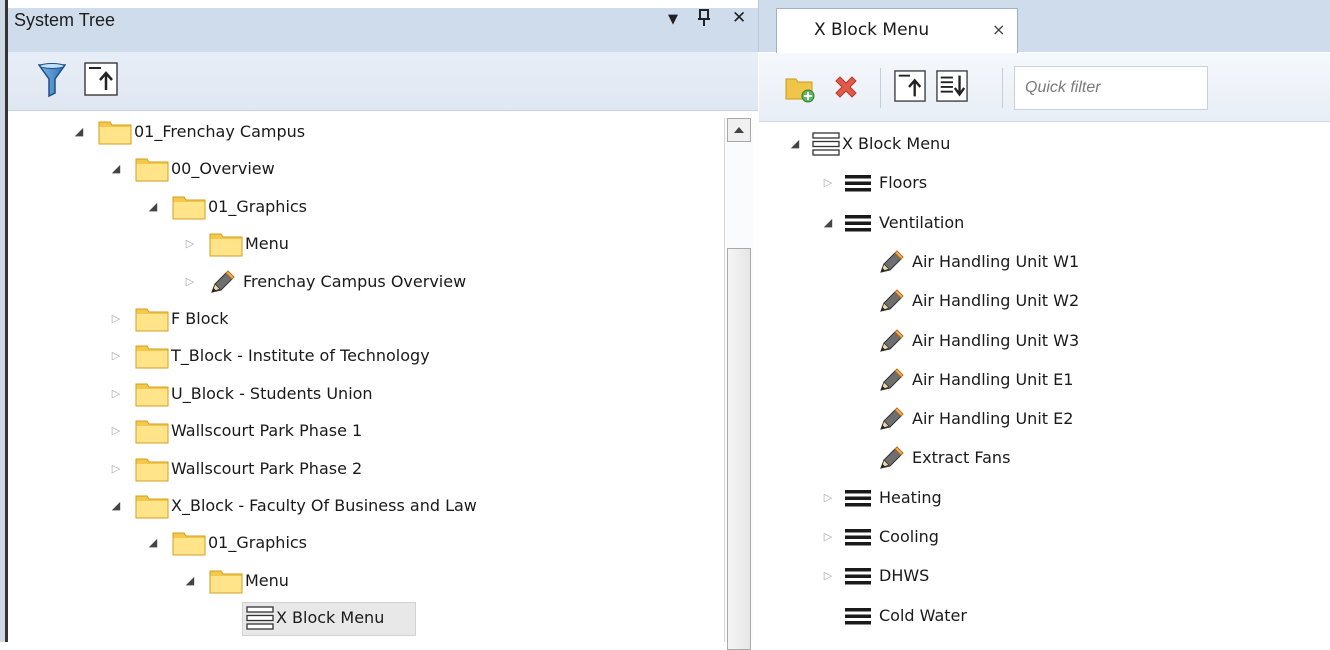  I want to click on system-tree-toolbar, so click(383, 81).